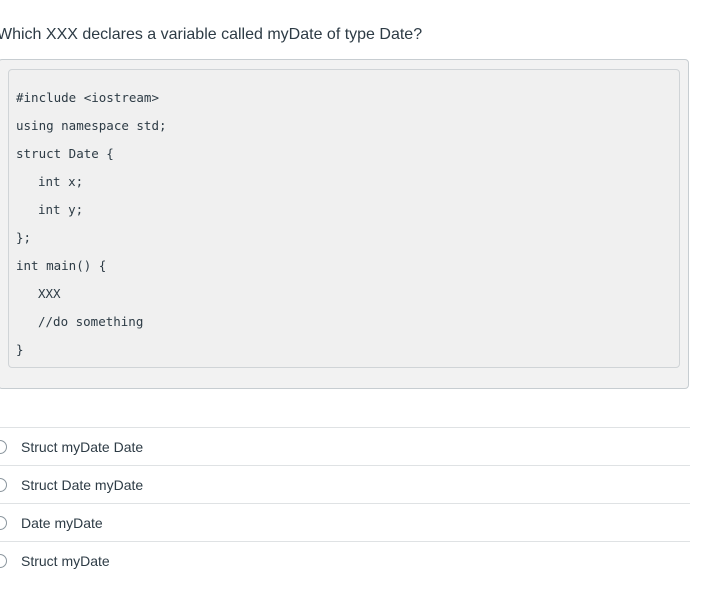  I want to click on code-line: int x;, so click(61, 181).